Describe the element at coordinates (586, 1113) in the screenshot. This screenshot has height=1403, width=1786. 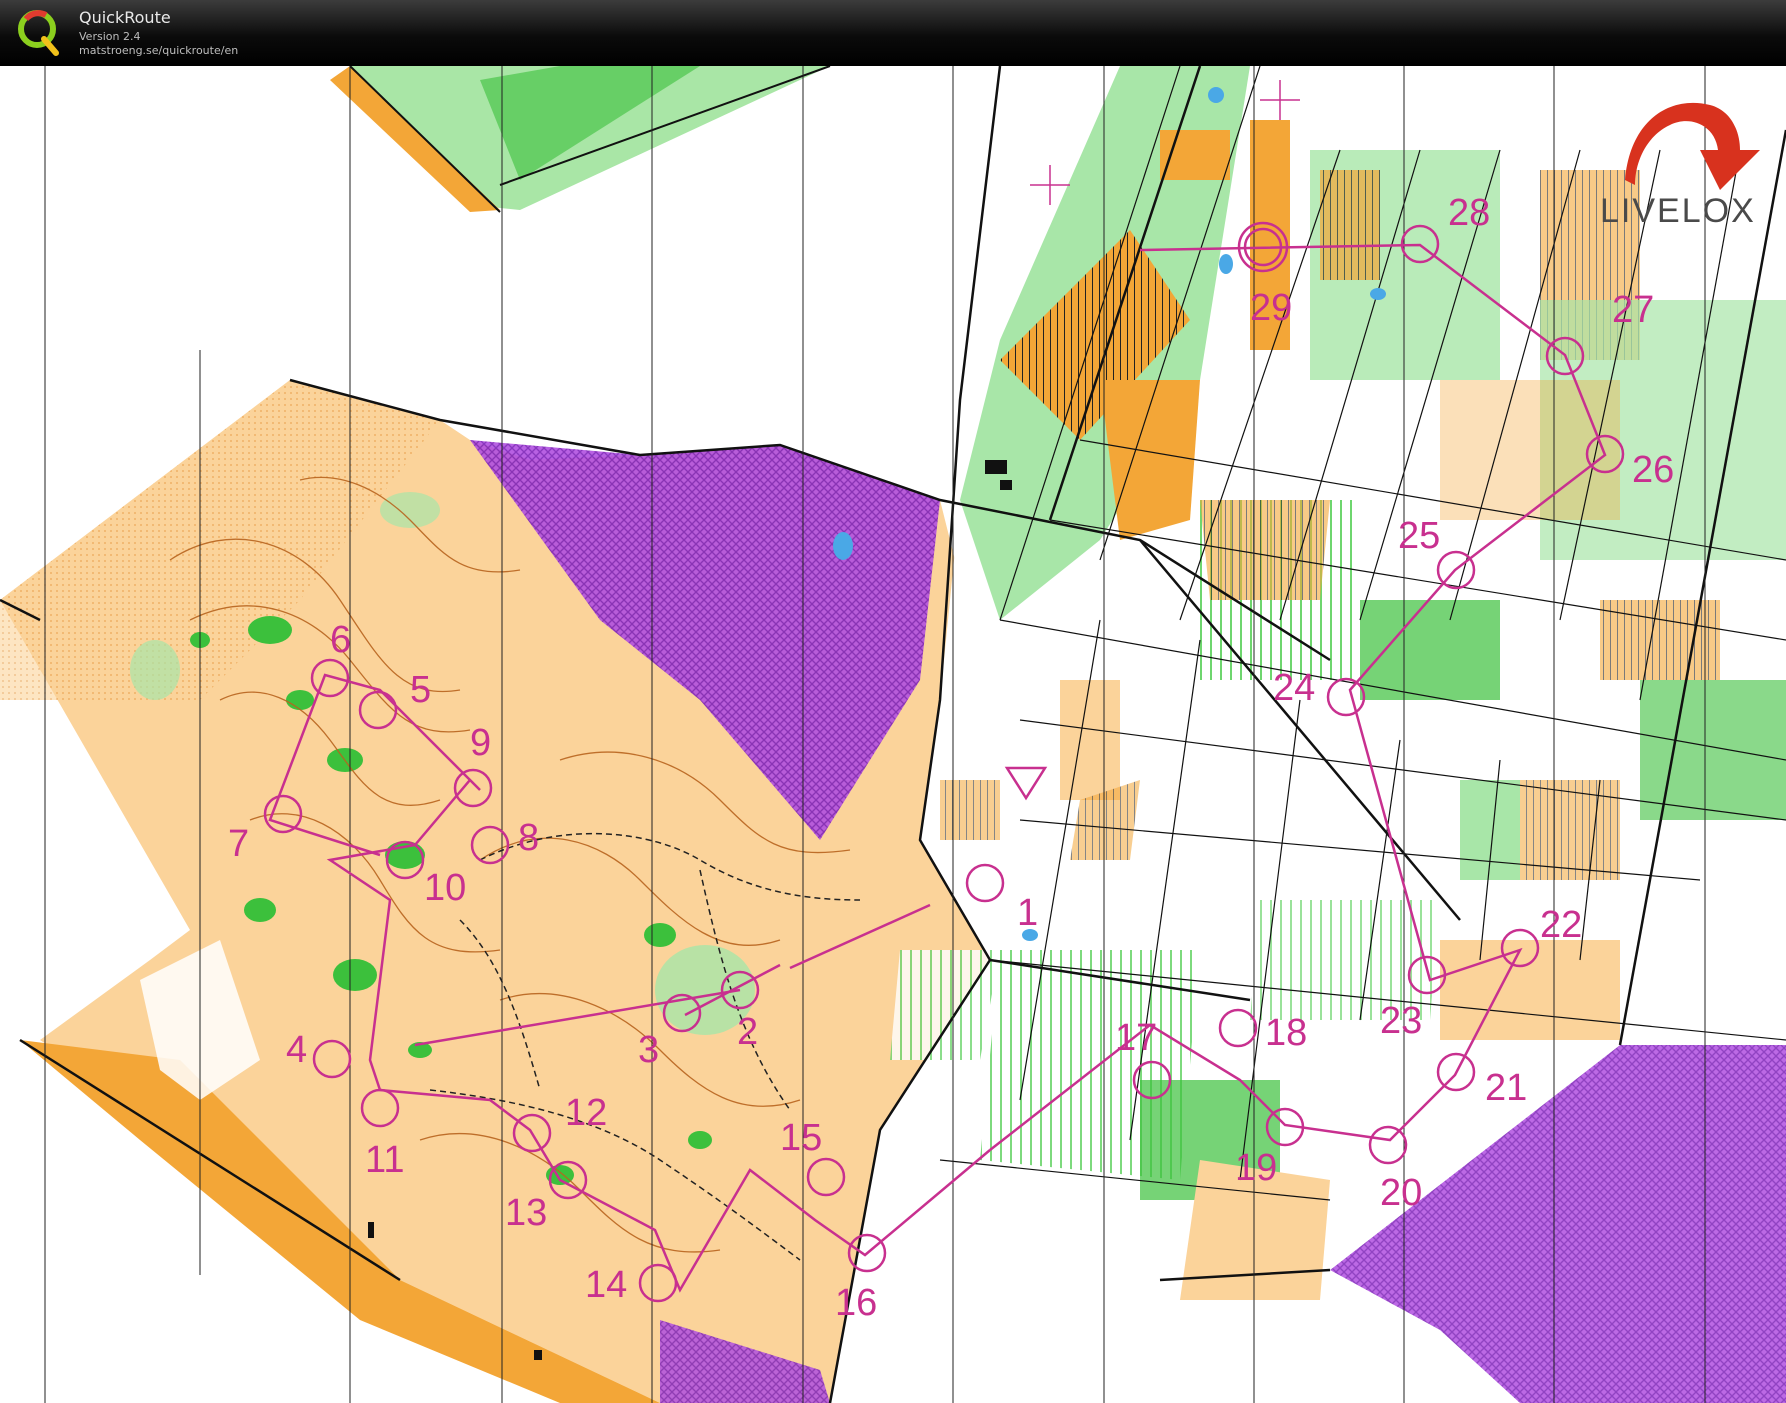
I see `control-label-12: 12` at that location.